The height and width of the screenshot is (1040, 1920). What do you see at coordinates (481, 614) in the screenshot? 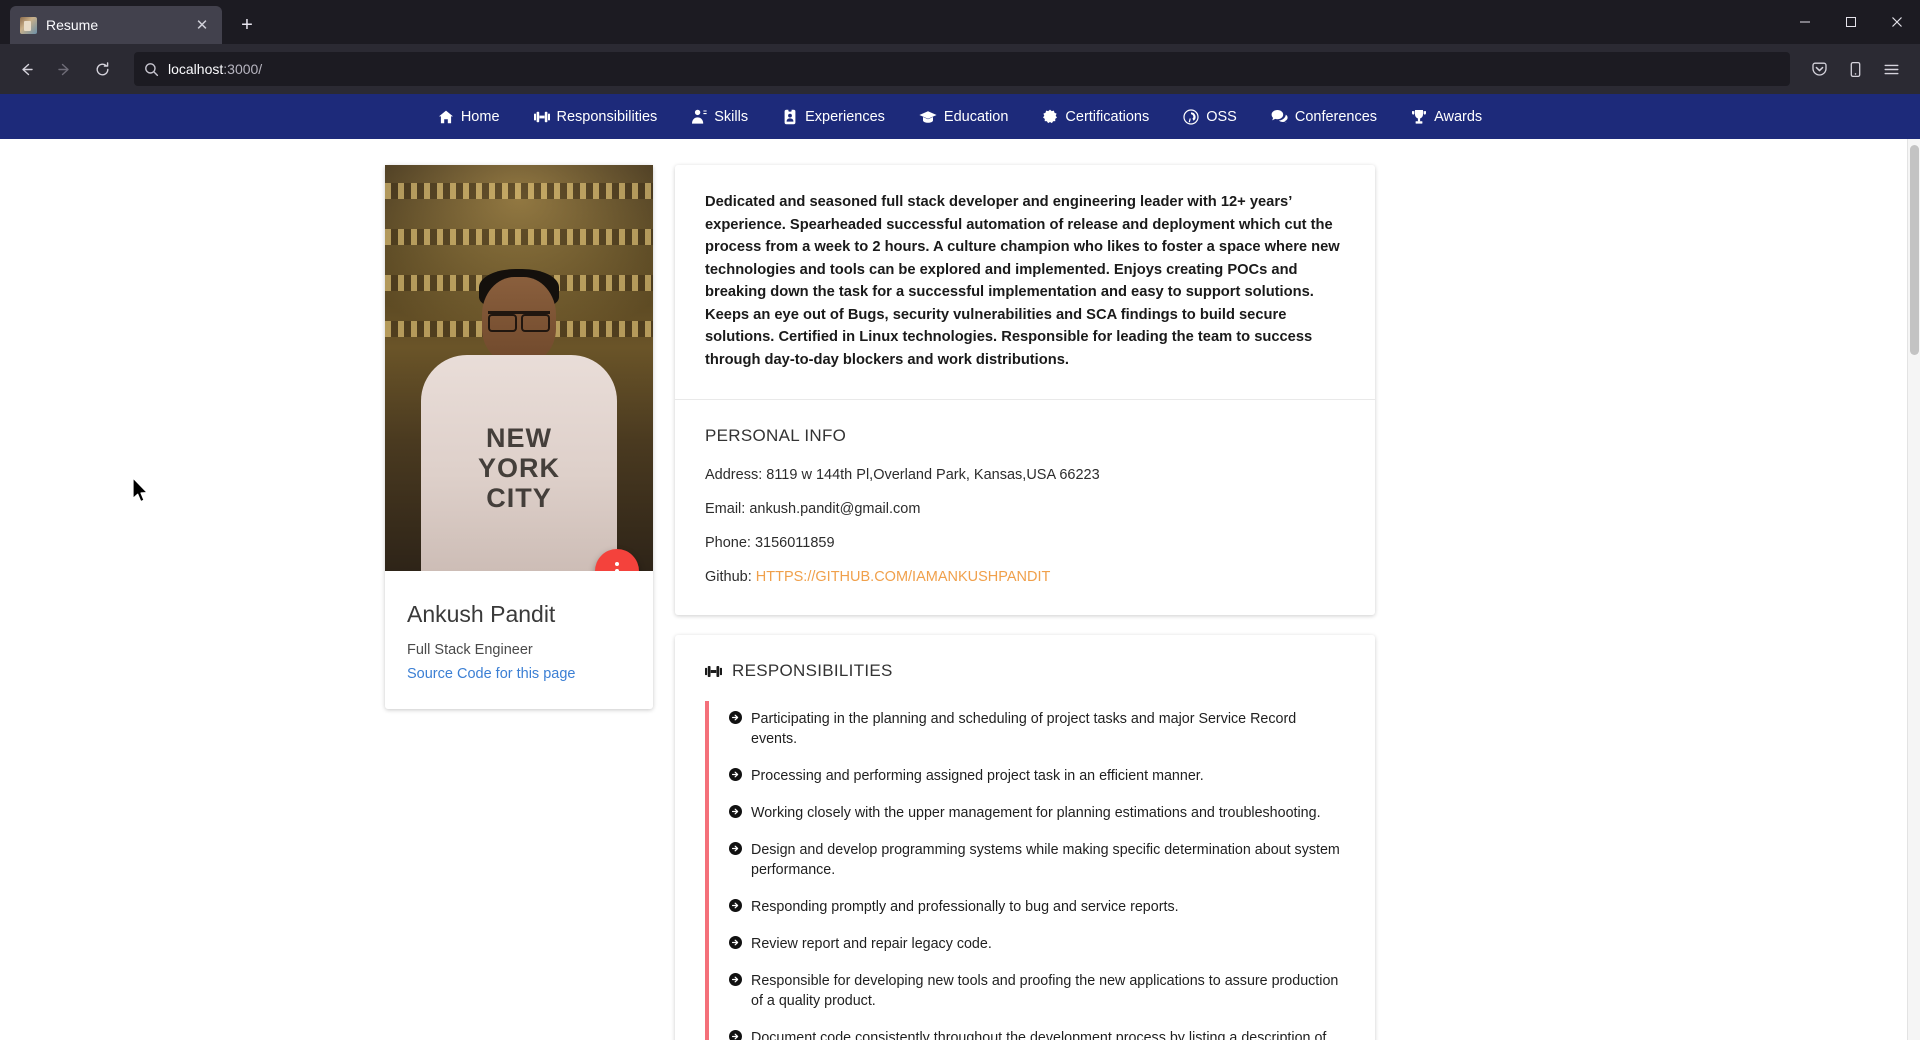
I see `profile-name: Ankush Pandit` at bounding box center [481, 614].